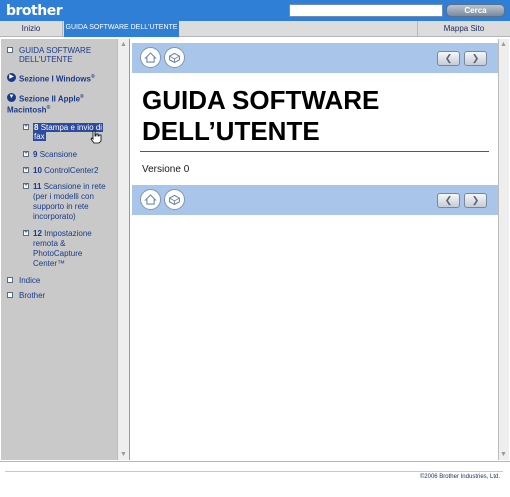  I want to click on chapter-number: 9, so click(35, 154).